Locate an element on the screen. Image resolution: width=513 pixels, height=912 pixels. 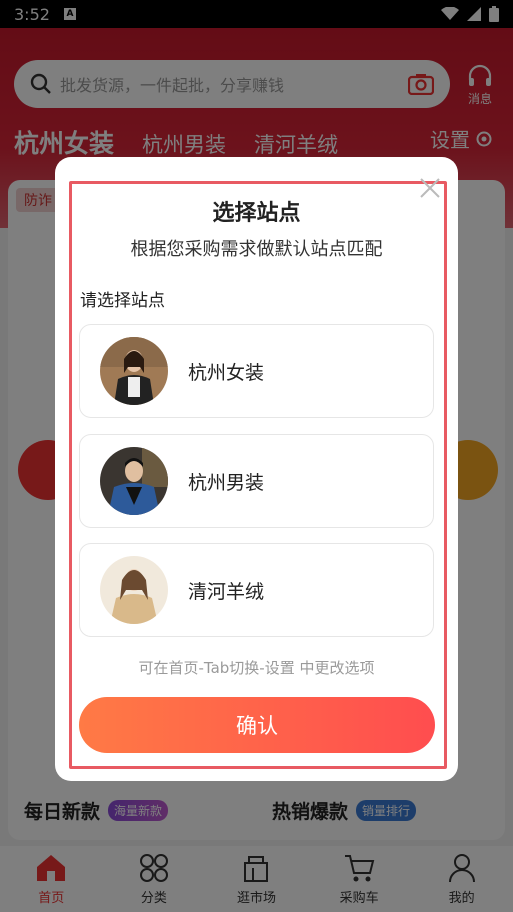
modal-title: 选择站点 is located at coordinates (256, 213).